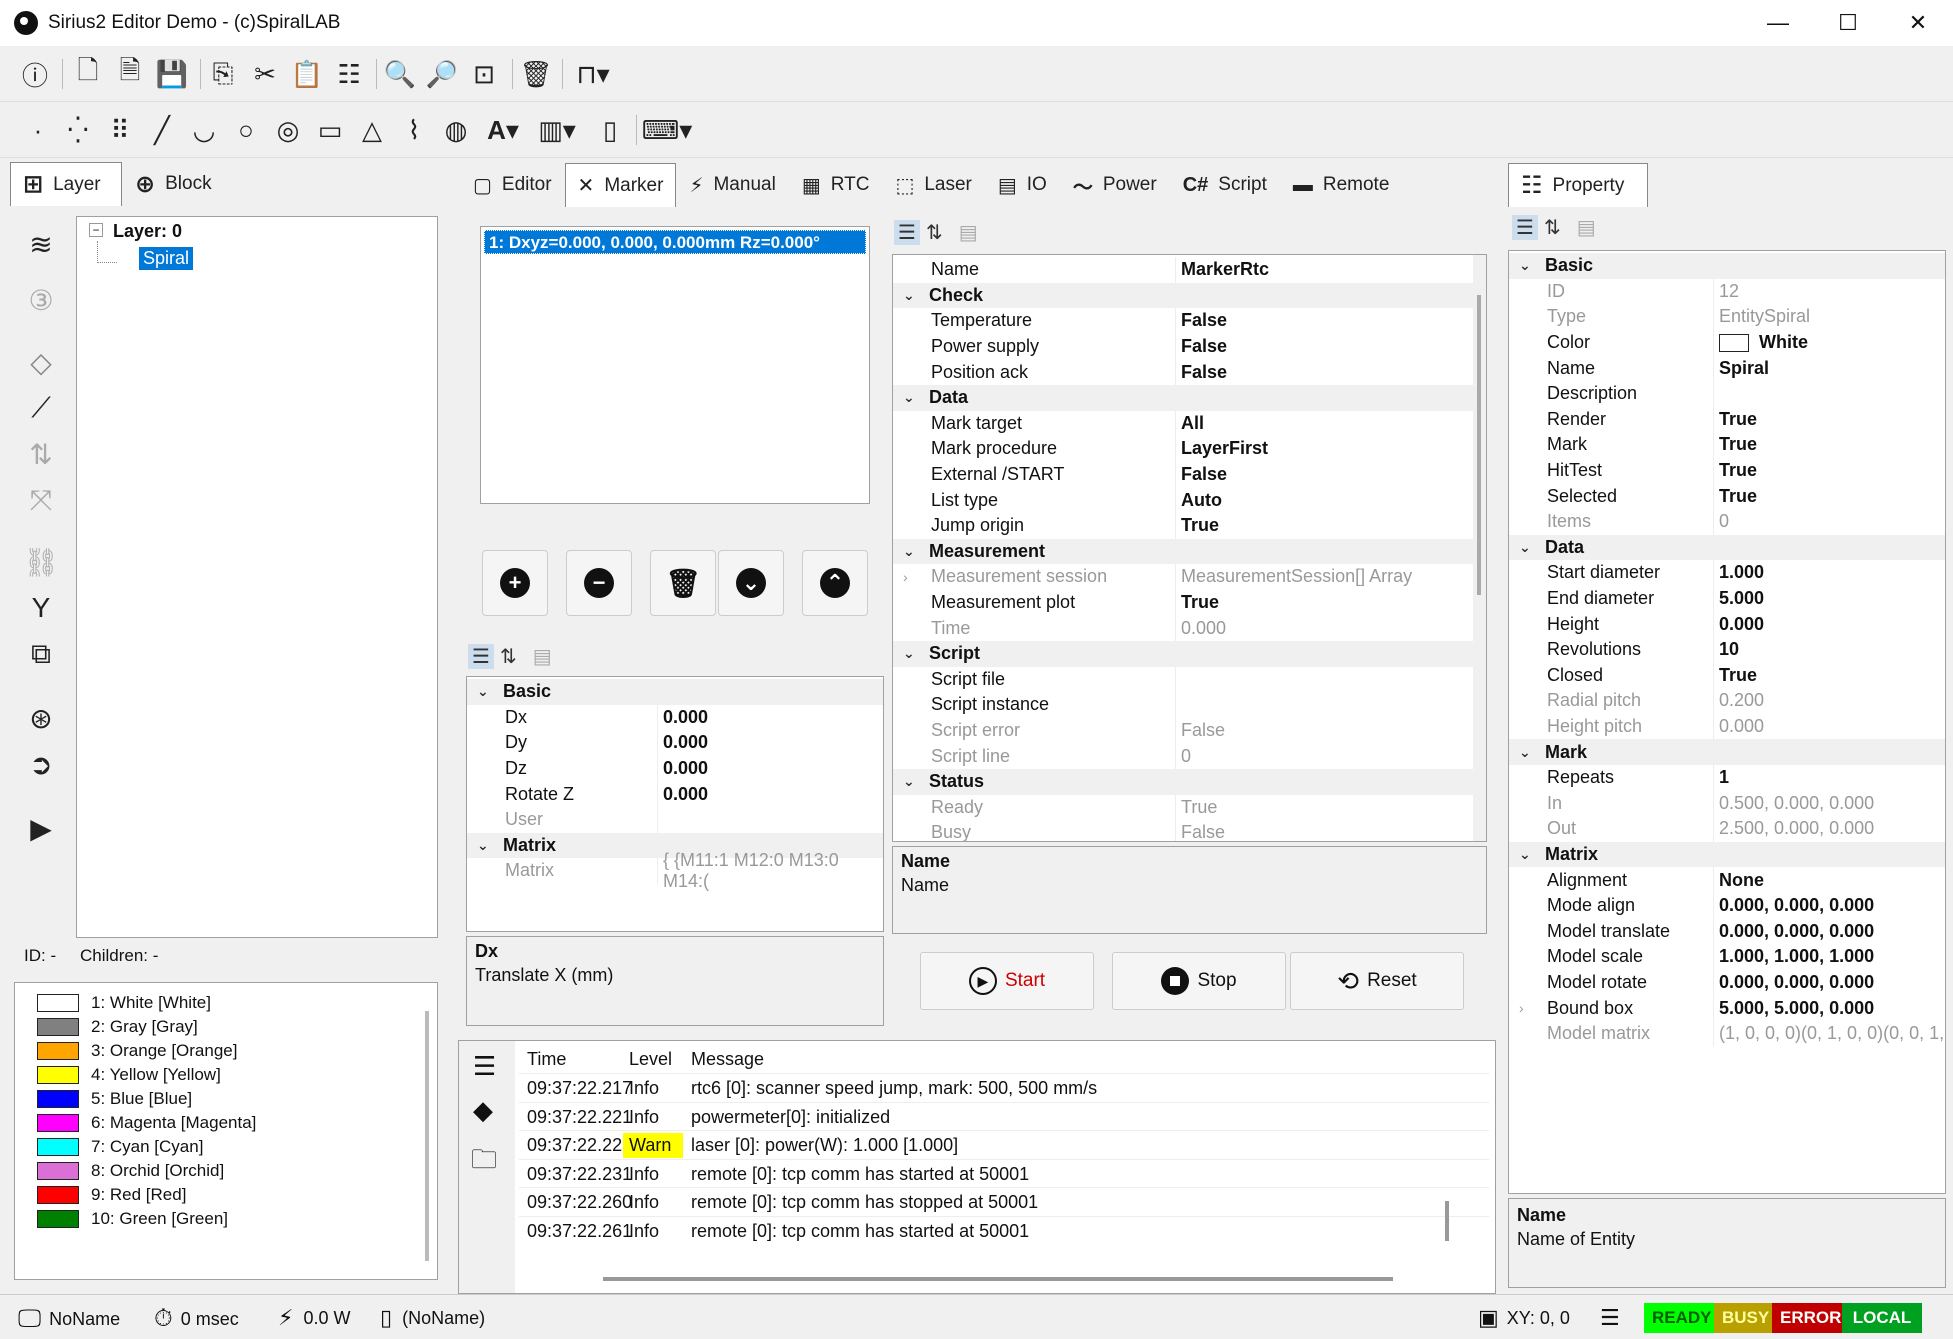 This screenshot has width=1953, height=1339. Describe the element at coordinates (1727, 573) in the screenshot. I see `property-row: Start diameter 1.000` at that location.